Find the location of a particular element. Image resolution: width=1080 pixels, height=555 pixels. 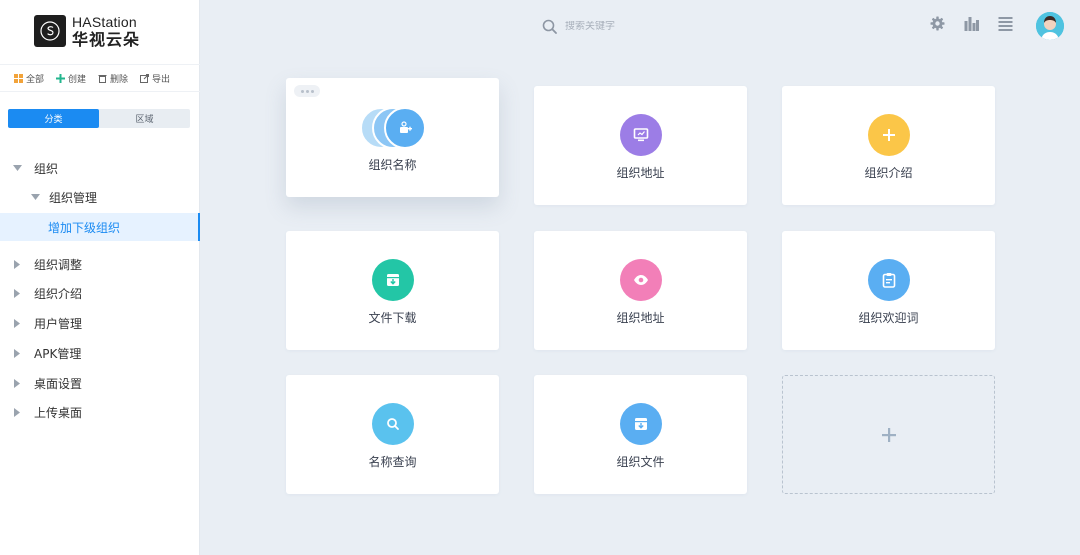

export-label: 导出 is located at coordinates (161, 79).